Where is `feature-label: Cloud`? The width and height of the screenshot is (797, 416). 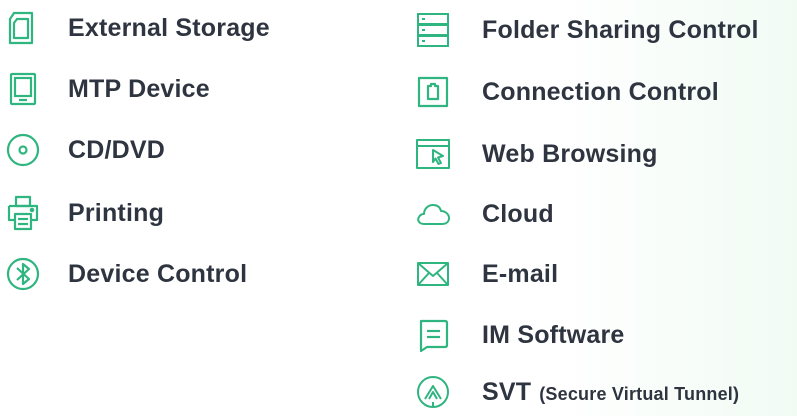
feature-label: Cloud is located at coordinates (518, 213).